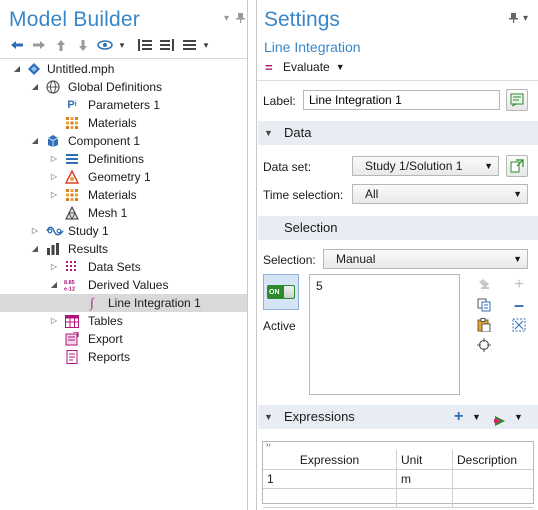 Image resolution: width=538 pixels, height=510 pixels. Describe the element at coordinates (384, 286) in the screenshot. I see `selection-list-item: 5` at that location.